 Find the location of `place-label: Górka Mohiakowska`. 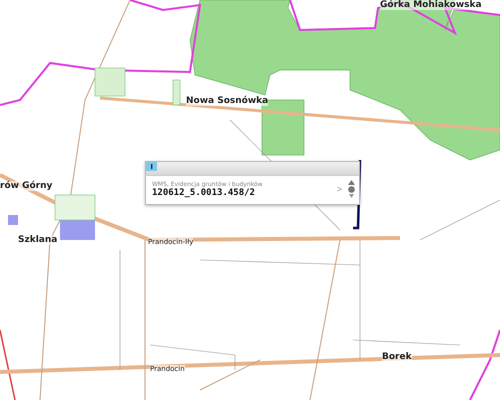

place-label: Górka Mohiakowska is located at coordinates (431, 5).